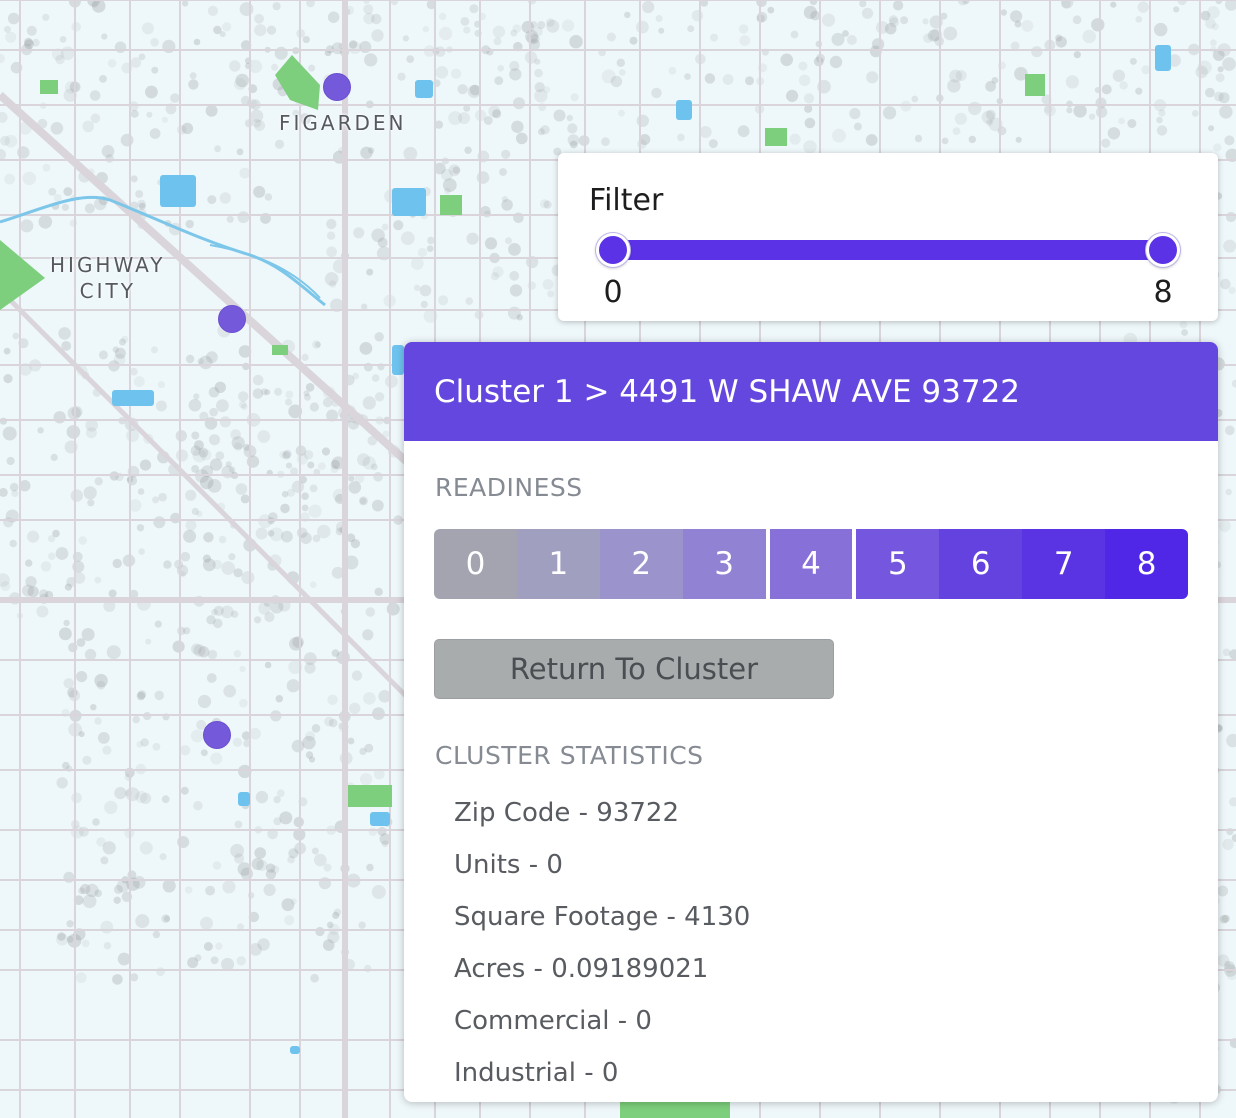 The image size is (1236, 1118). What do you see at coordinates (981, 564) in the screenshot?
I see `readiness-level-6: 6` at bounding box center [981, 564].